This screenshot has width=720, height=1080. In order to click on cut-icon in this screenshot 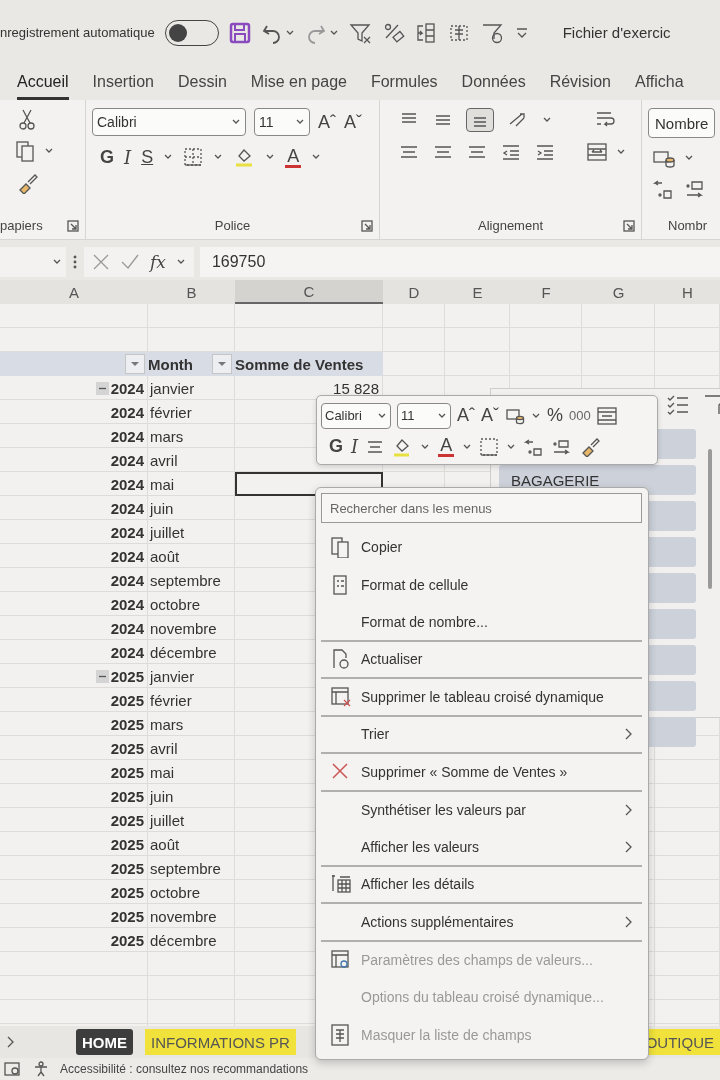, I will do `click(27, 119)`.